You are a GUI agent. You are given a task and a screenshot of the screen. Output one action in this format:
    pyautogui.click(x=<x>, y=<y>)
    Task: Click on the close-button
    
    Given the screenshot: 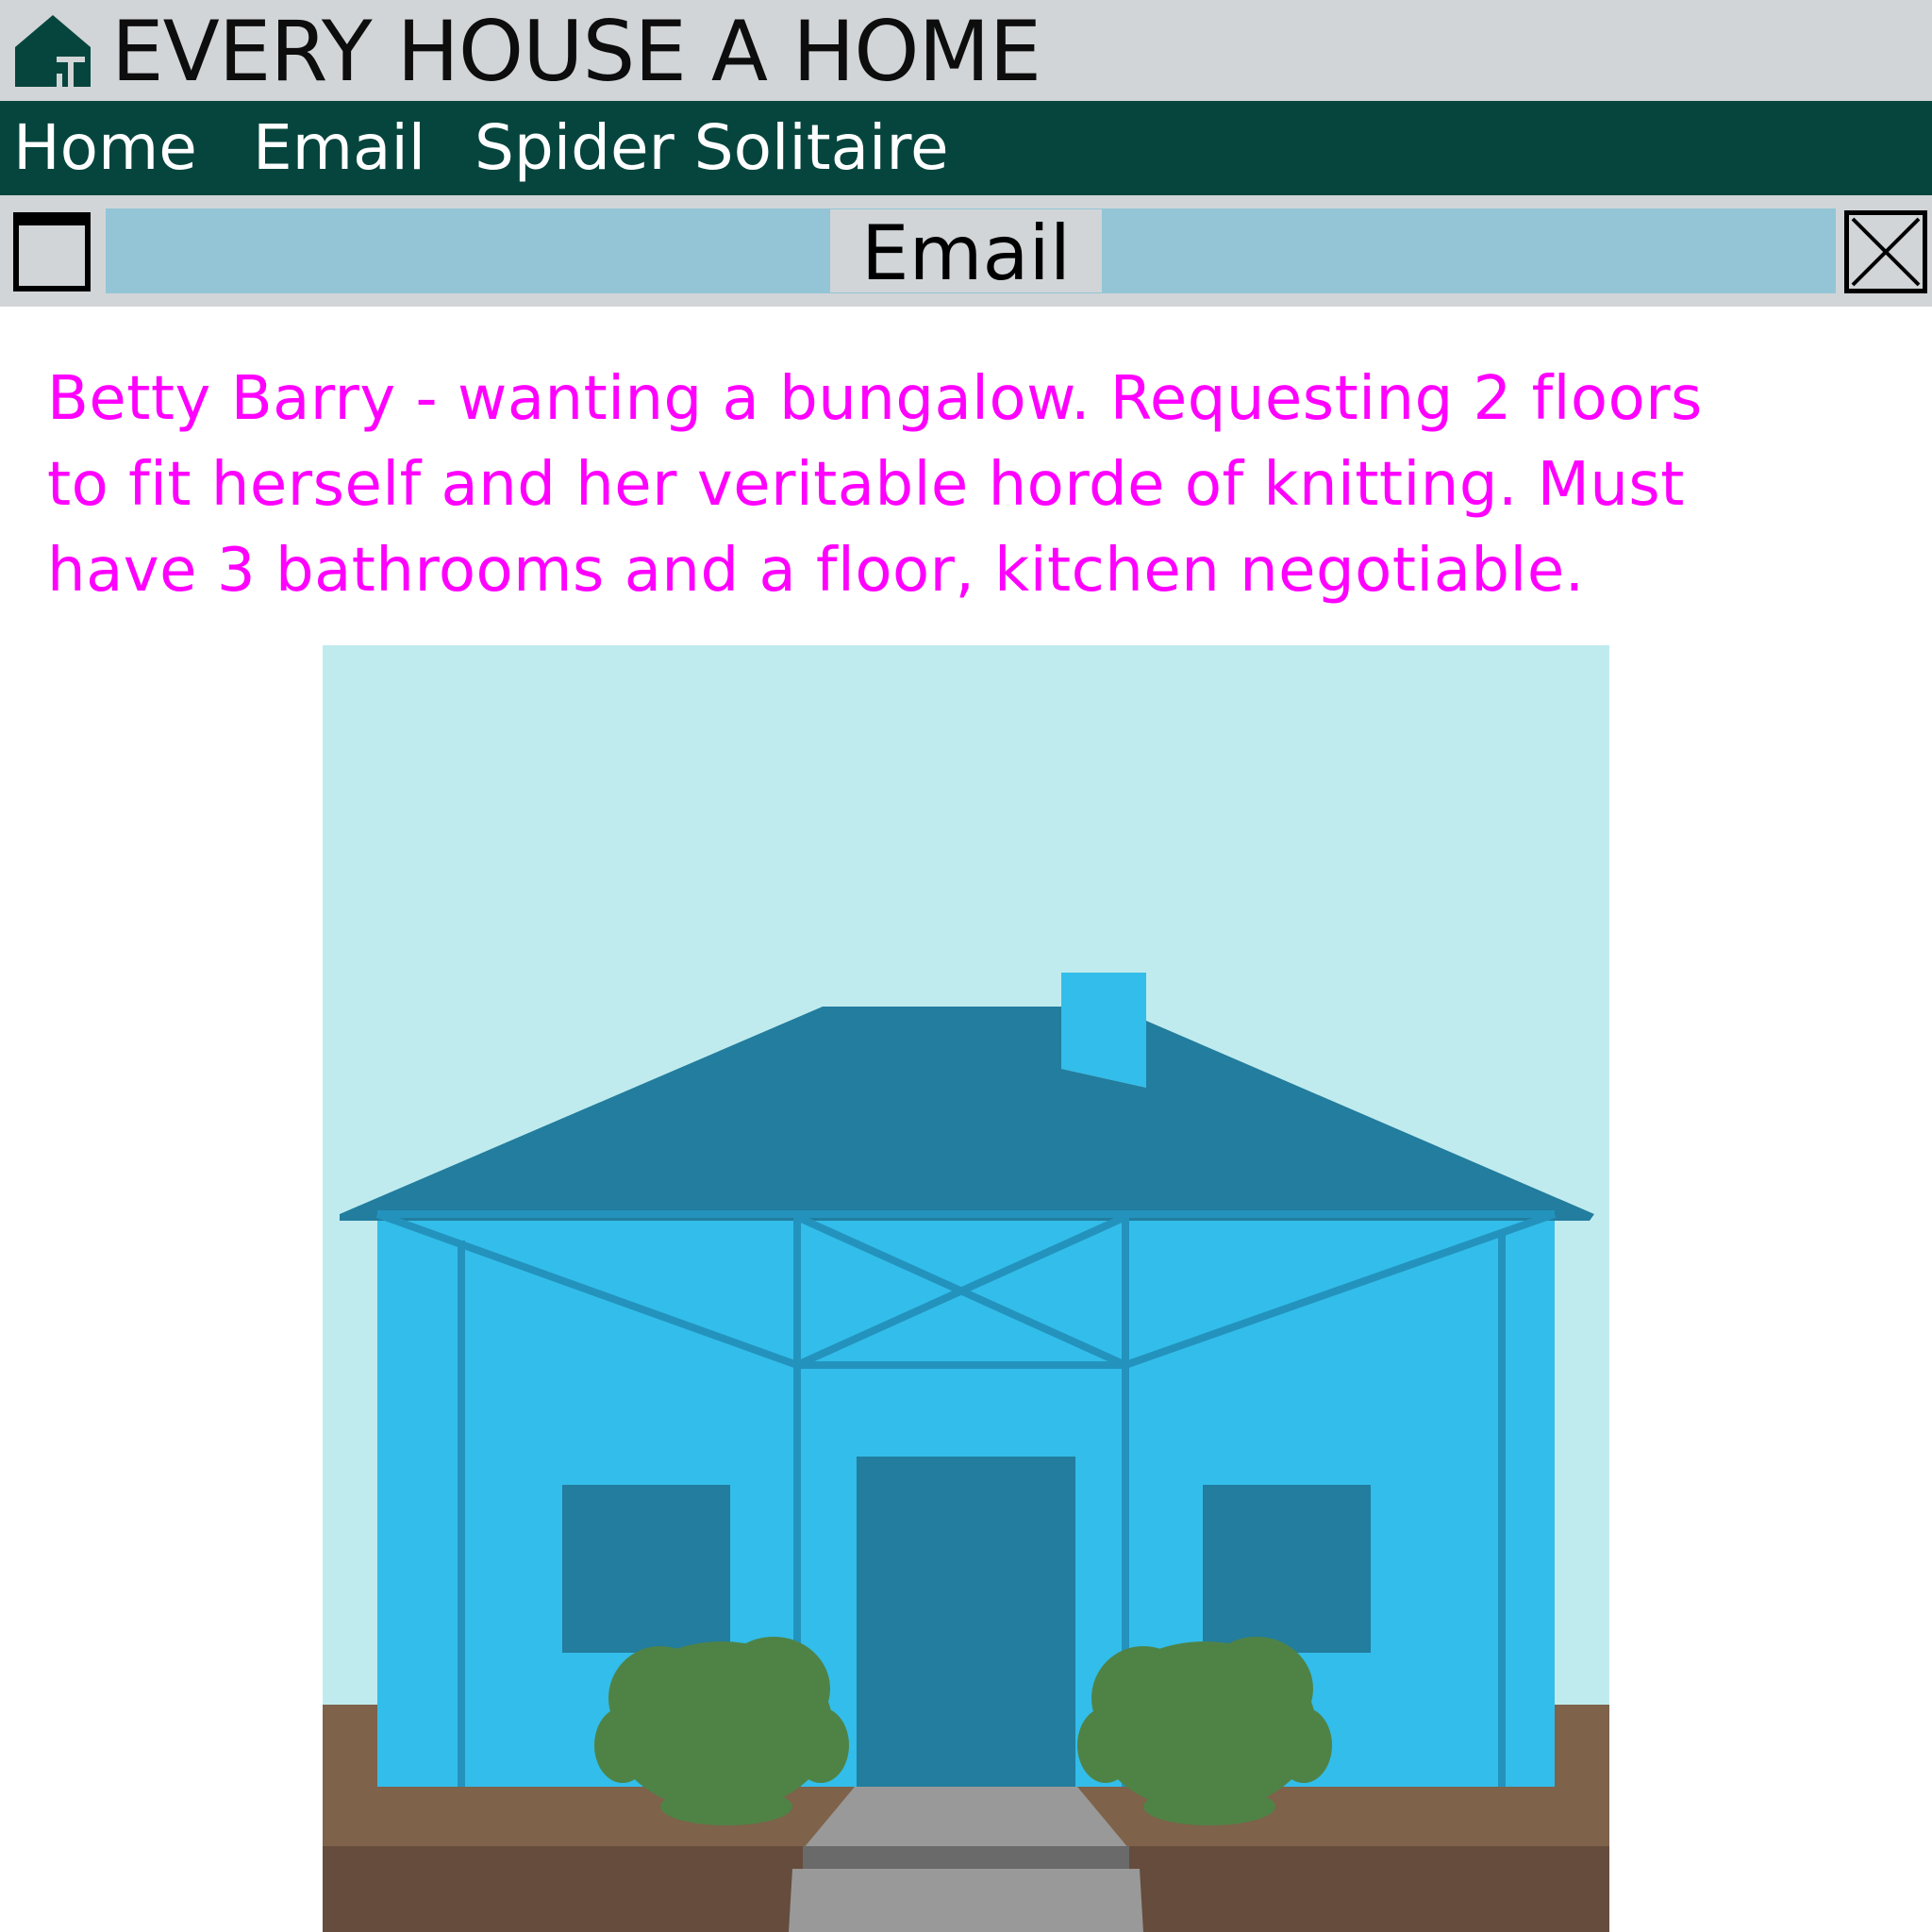 What is the action you would take?
    pyautogui.click(x=1885, y=252)
    